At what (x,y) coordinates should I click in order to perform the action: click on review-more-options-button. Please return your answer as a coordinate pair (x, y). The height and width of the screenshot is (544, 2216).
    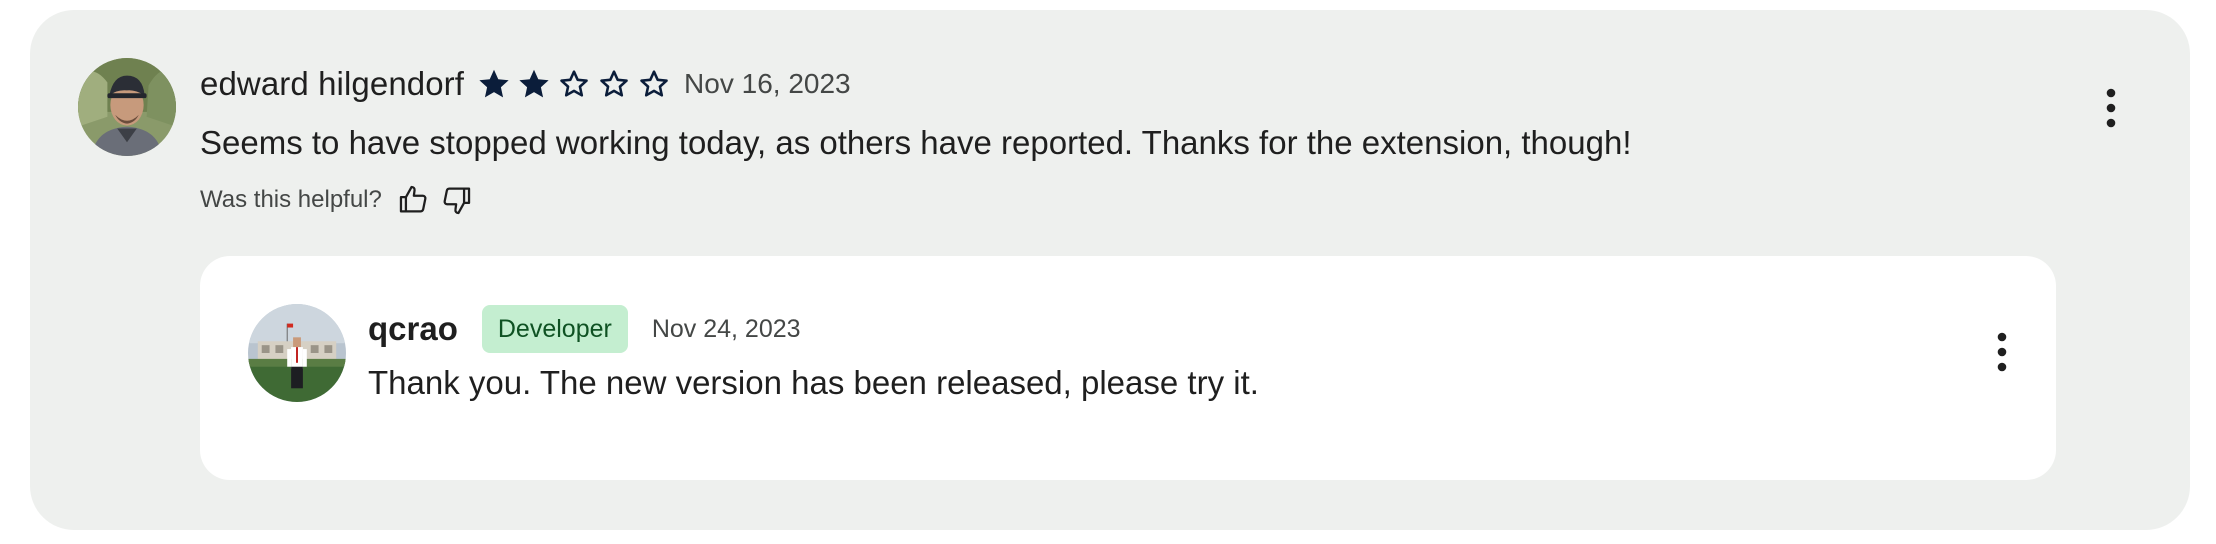
    Looking at the image, I should click on (2111, 108).